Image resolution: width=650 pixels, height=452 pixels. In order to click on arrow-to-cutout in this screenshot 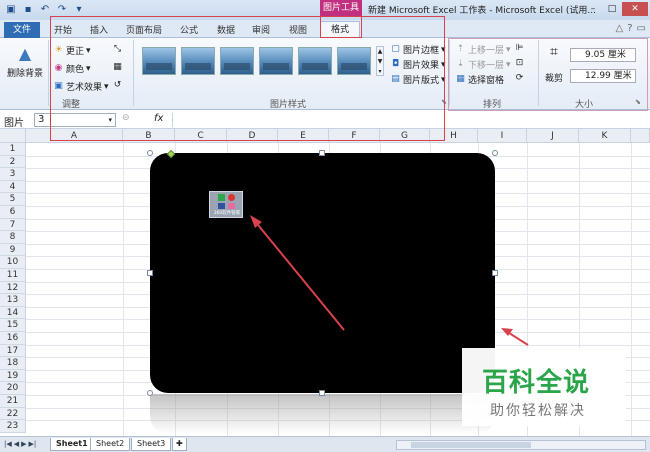, I will do `click(299, 275)`.